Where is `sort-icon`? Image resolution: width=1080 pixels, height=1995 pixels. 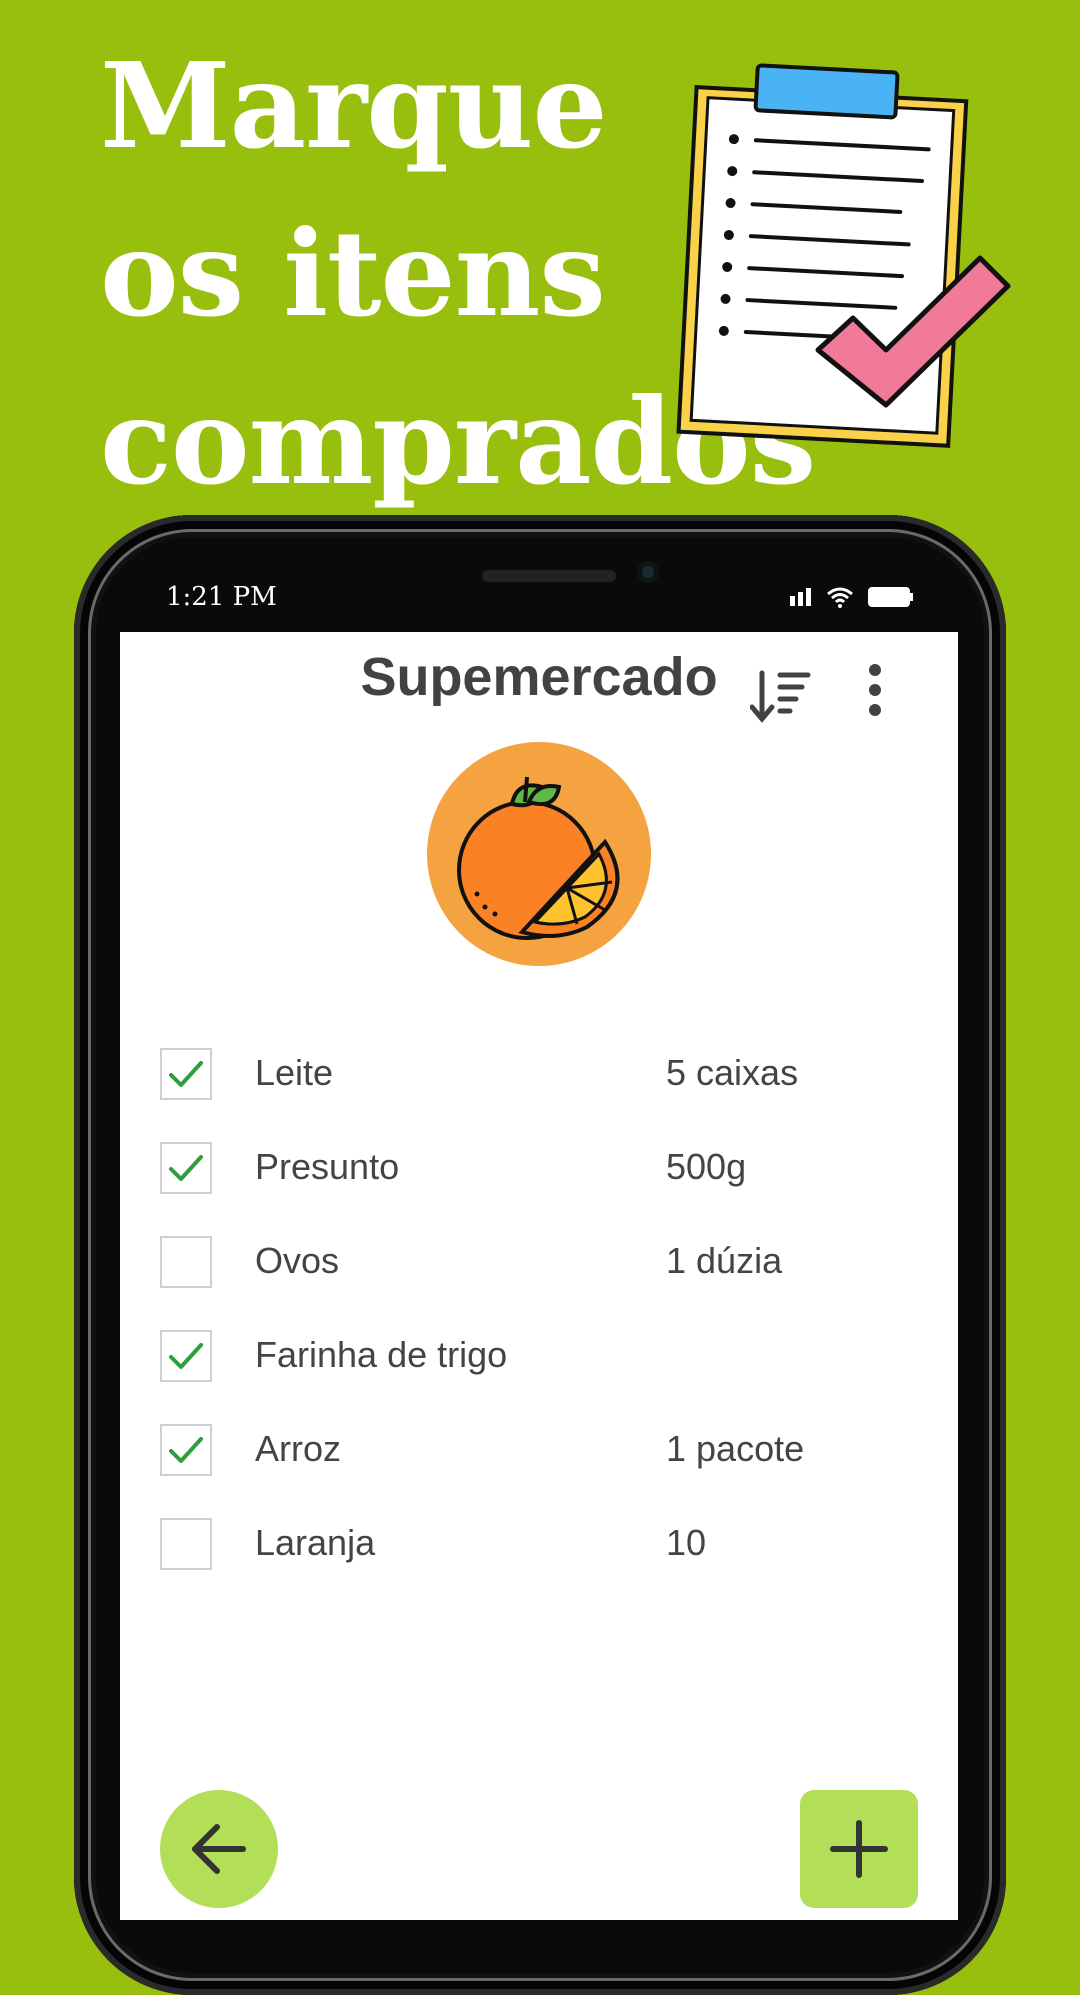
sort-icon is located at coordinates (781, 696).